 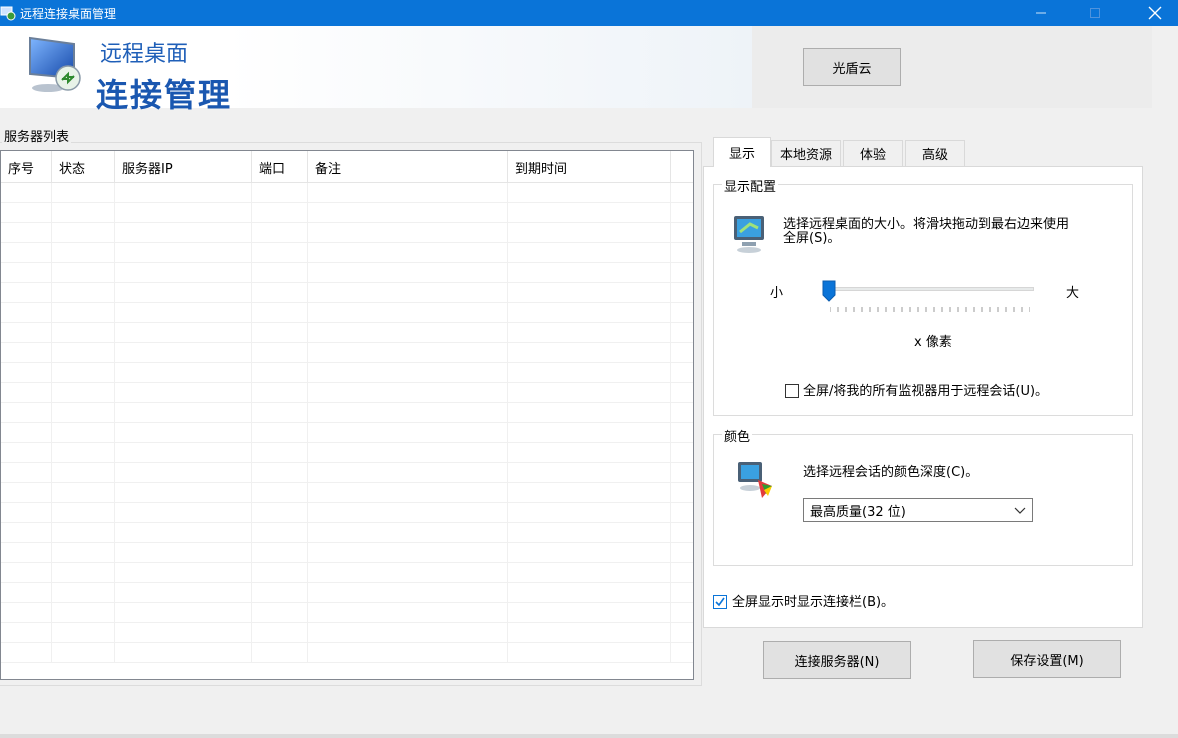 I want to click on connect-server-button: 连接服务器(N), so click(x=837, y=660).